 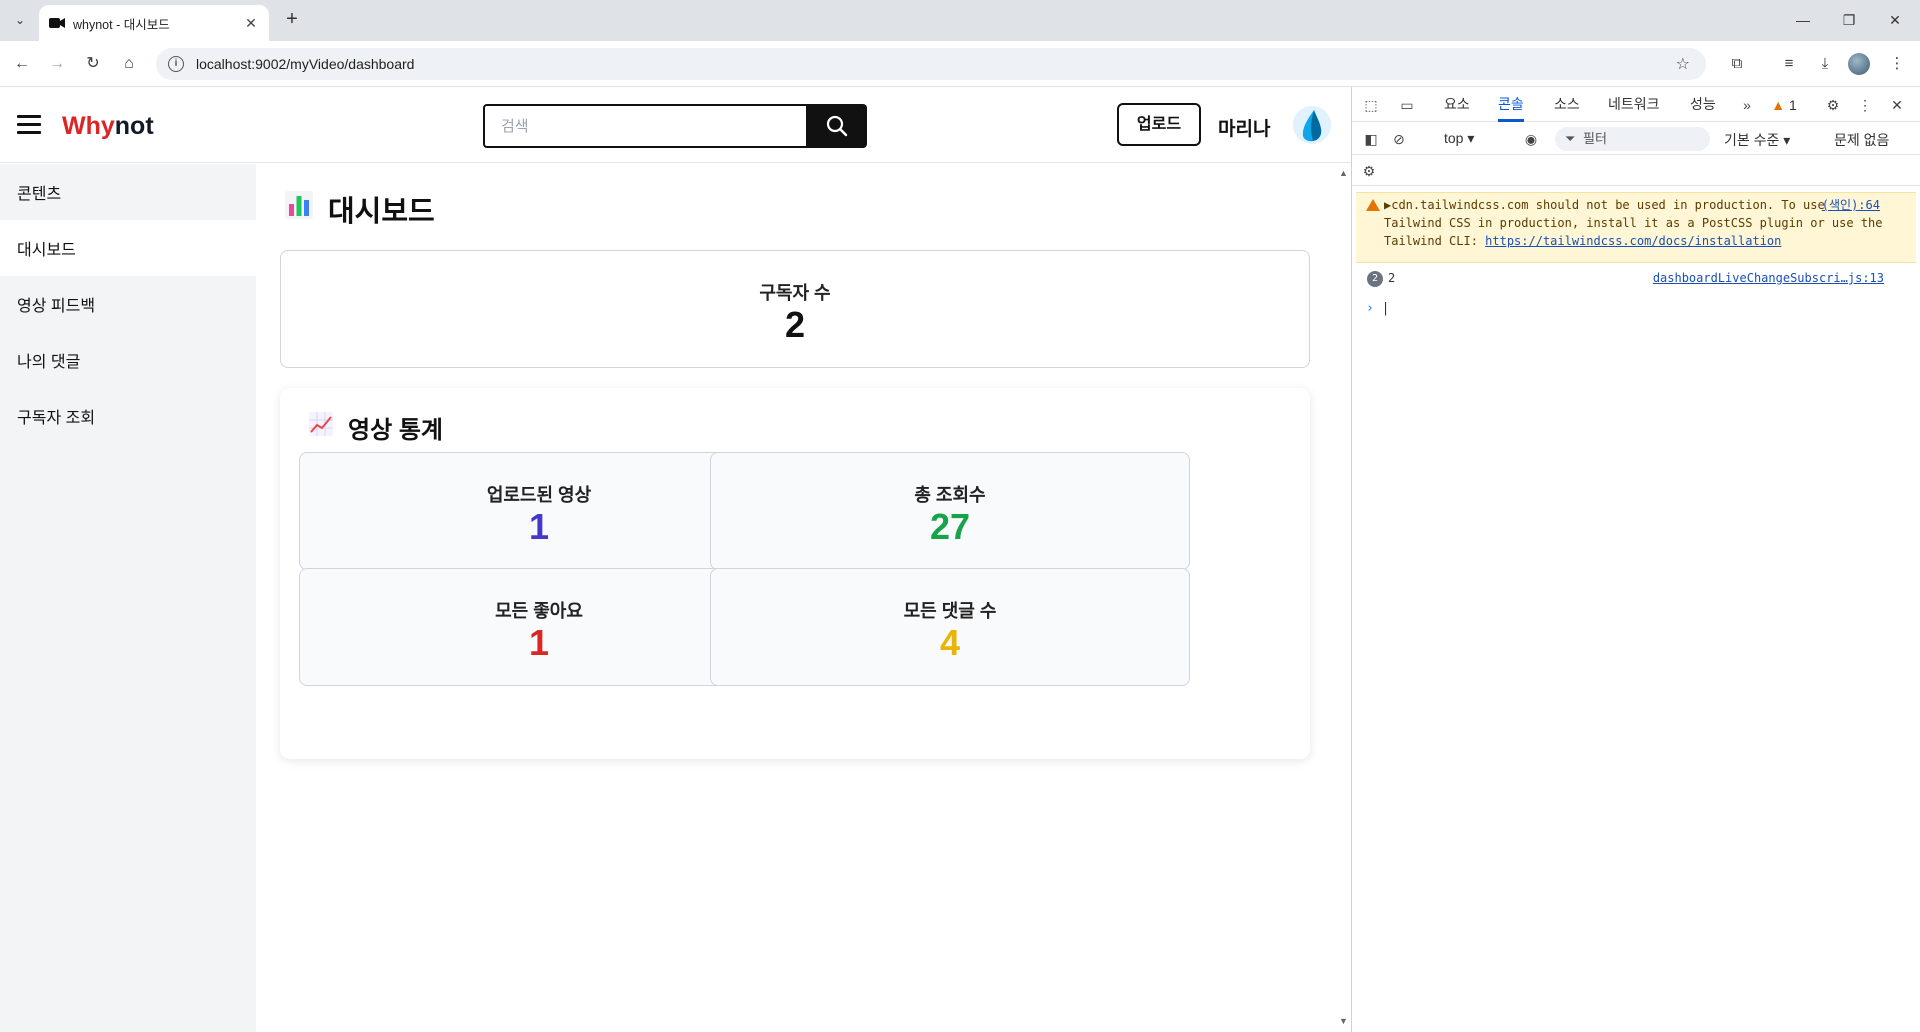 What do you see at coordinates (29, 125) in the screenshot?
I see `hamburger-menu-icon` at bounding box center [29, 125].